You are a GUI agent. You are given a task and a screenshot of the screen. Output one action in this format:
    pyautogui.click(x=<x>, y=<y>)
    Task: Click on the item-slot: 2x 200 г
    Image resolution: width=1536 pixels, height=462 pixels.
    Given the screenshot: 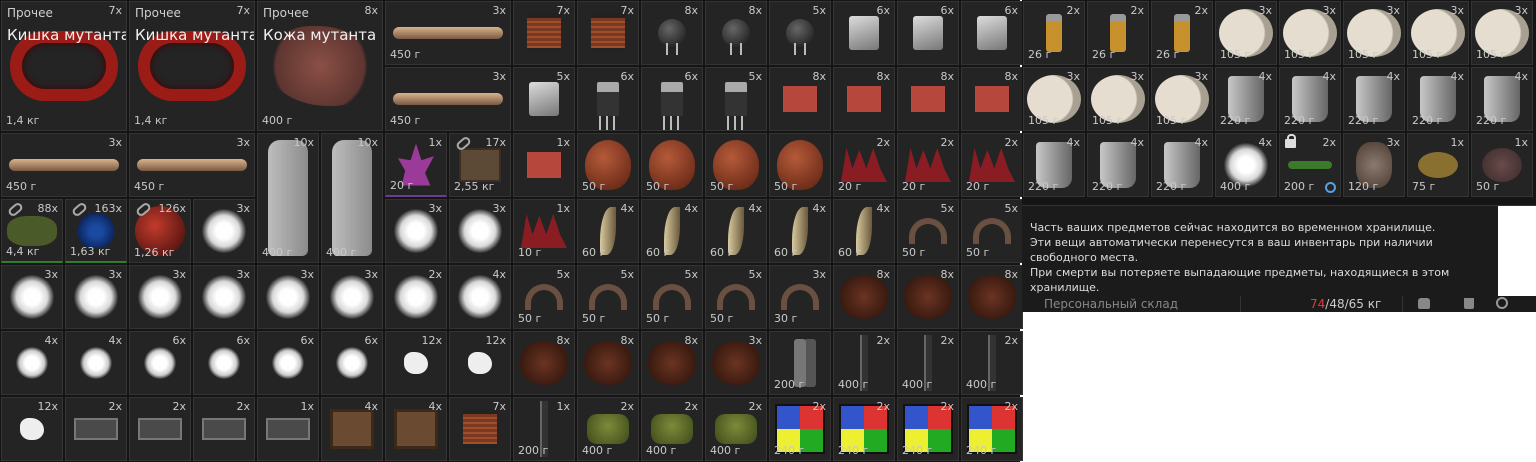 What is the action you would take?
    pyautogui.click(x=1310, y=165)
    